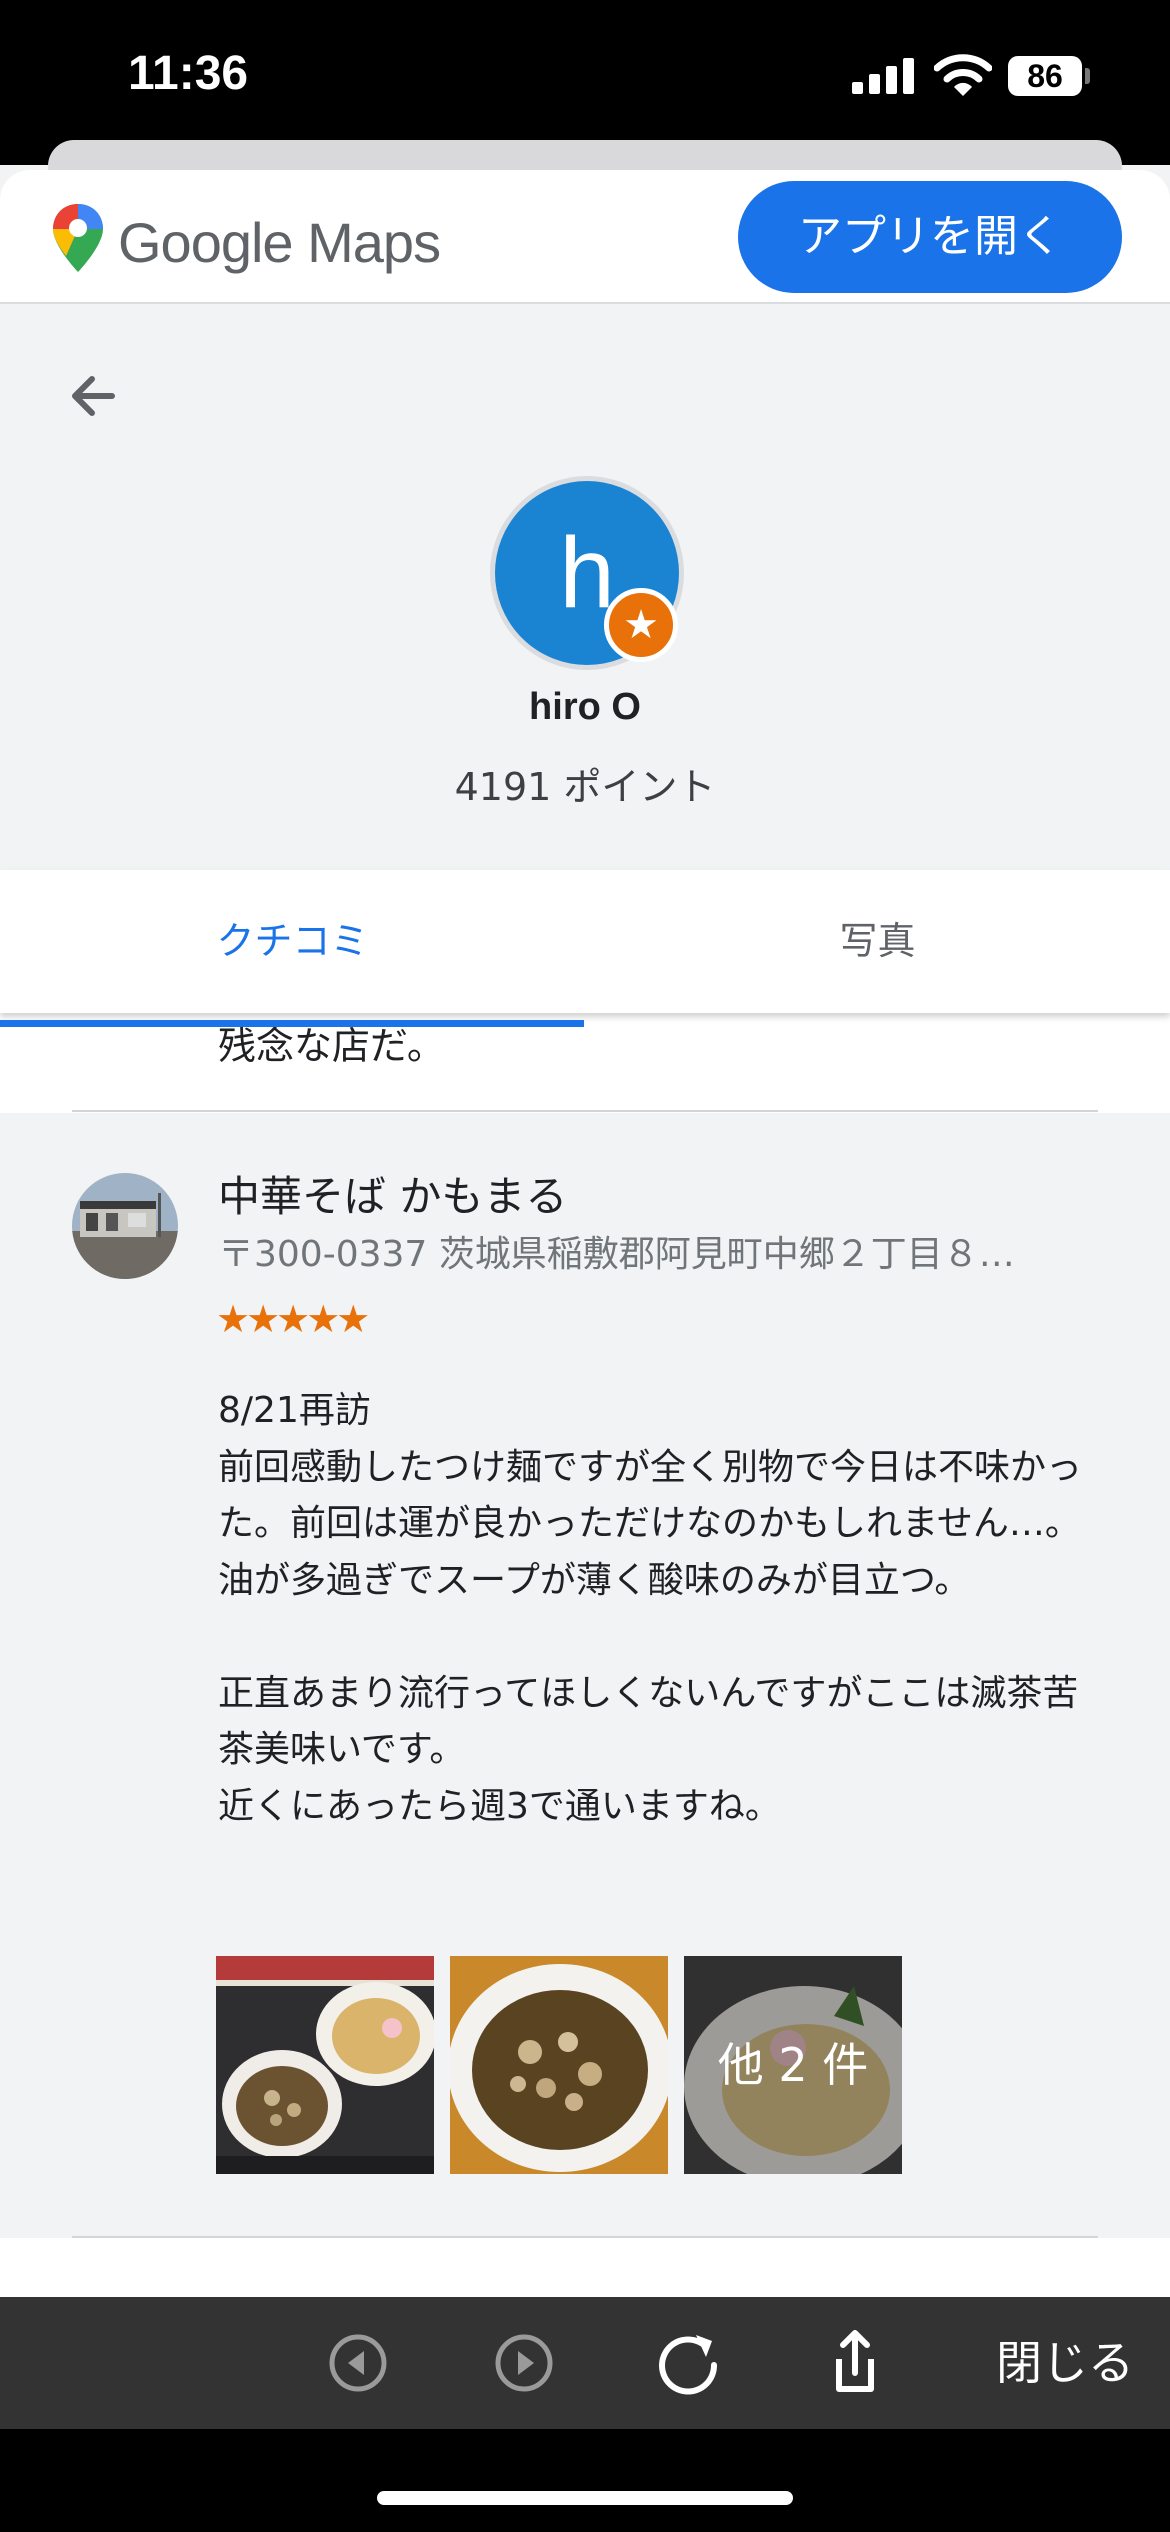  What do you see at coordinates (641, 625) in the screenshot?
I see `local-guide-star-icon: ★` at bounding box center [641, 625].